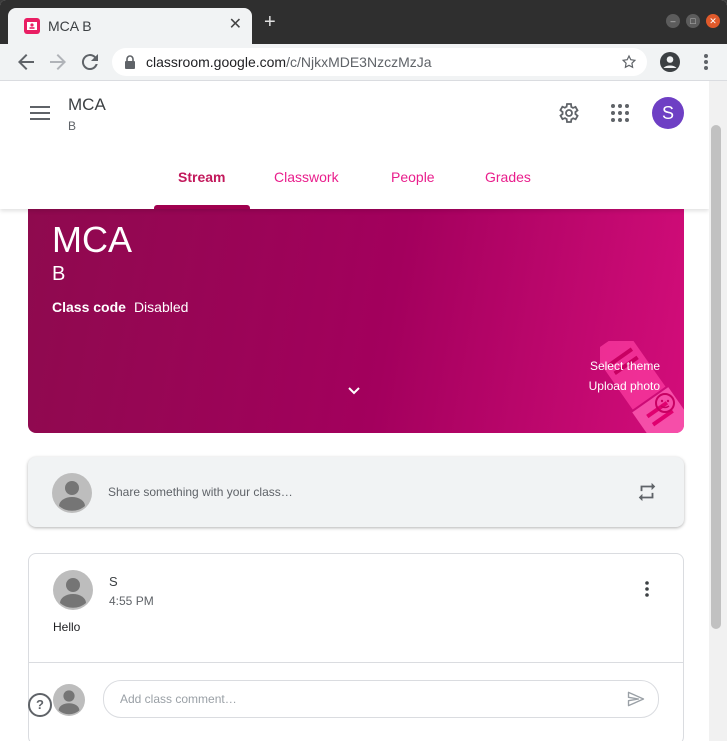 The image size is (727, 741). What do you see at coordinates (359, 62) in the screenshot?
I see `url-path: /c/NjkxMDE3NzczMzJa` at bounding box center [359, 62].